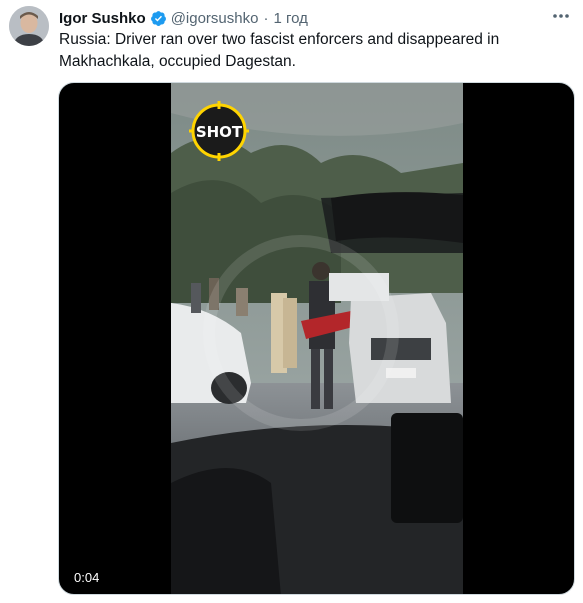  Describe the element at coordinates (158, 18) in the screenshot. I see `verified-badge-icon` at that location.